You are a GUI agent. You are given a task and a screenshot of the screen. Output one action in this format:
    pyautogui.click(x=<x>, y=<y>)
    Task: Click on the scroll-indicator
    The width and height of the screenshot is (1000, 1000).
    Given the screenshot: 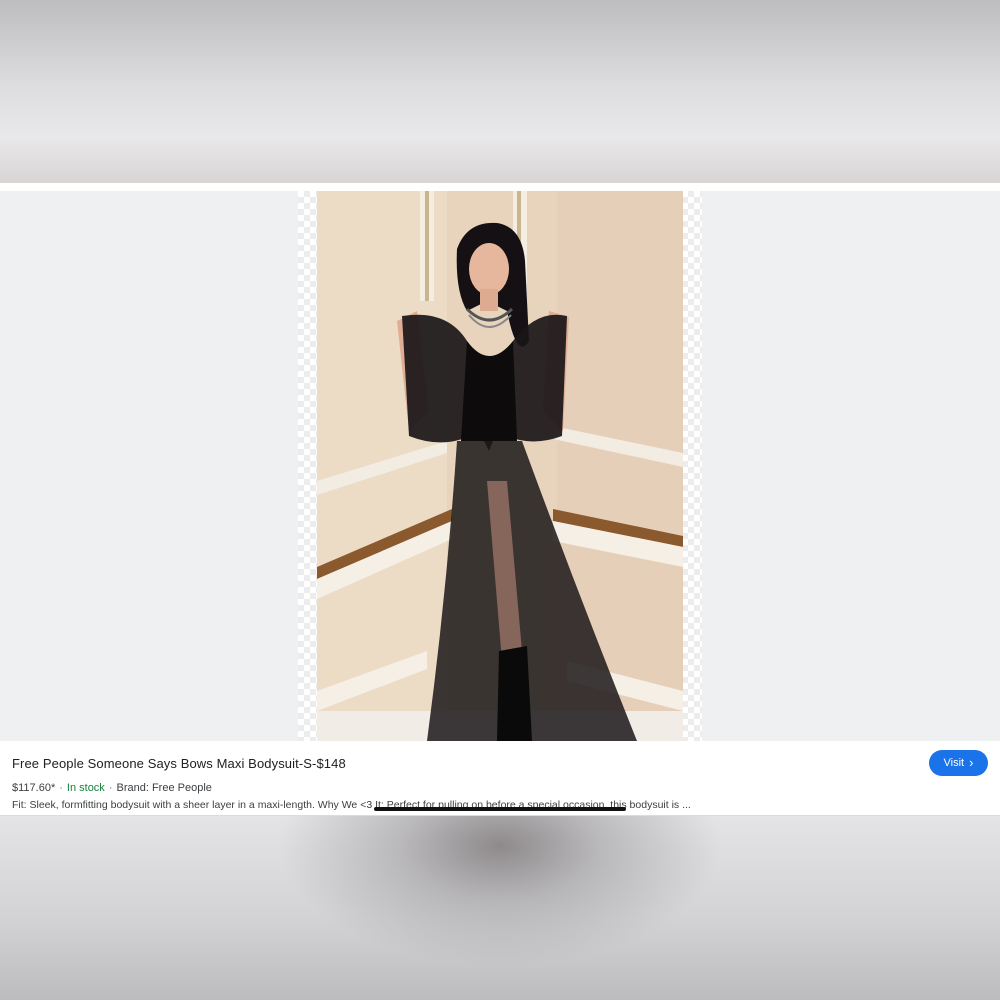 What is the action you would take?
    pyautogui.click(x=500, y=809)
    